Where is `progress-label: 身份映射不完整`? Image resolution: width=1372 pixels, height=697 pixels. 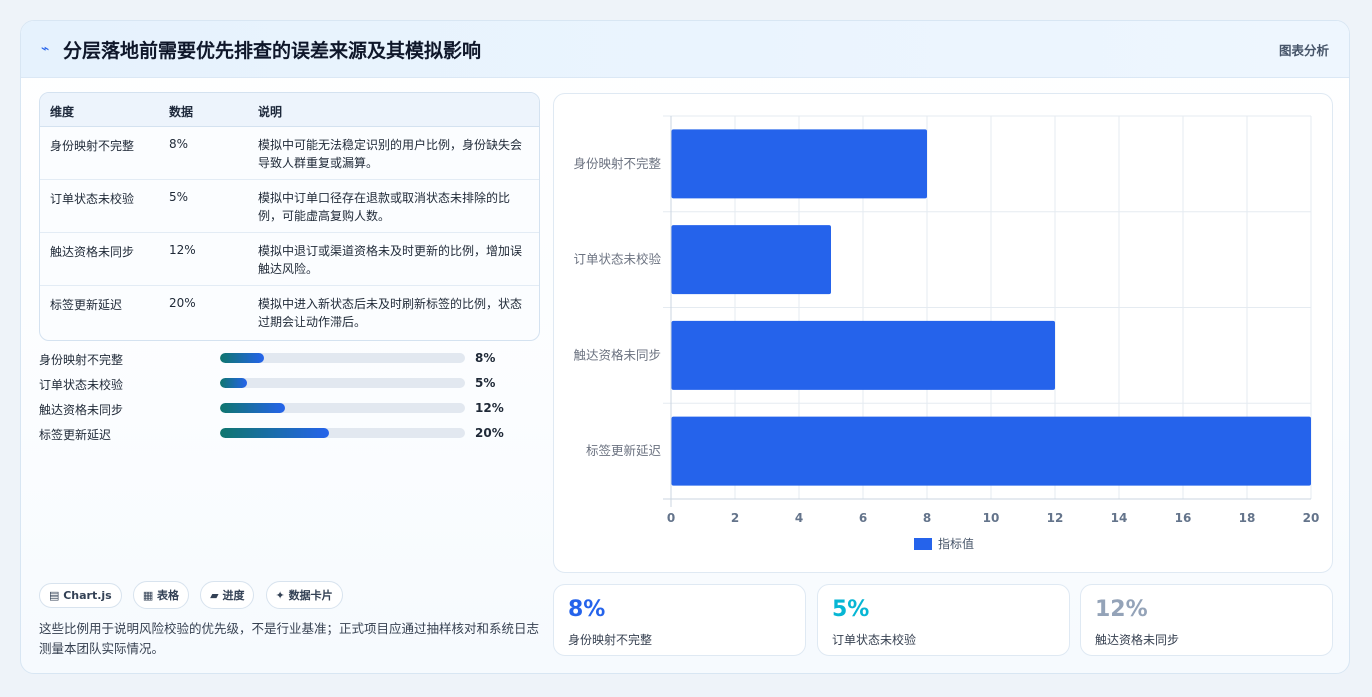
progress-label: 身份映射不完整 is located at coordinates (81, 360).